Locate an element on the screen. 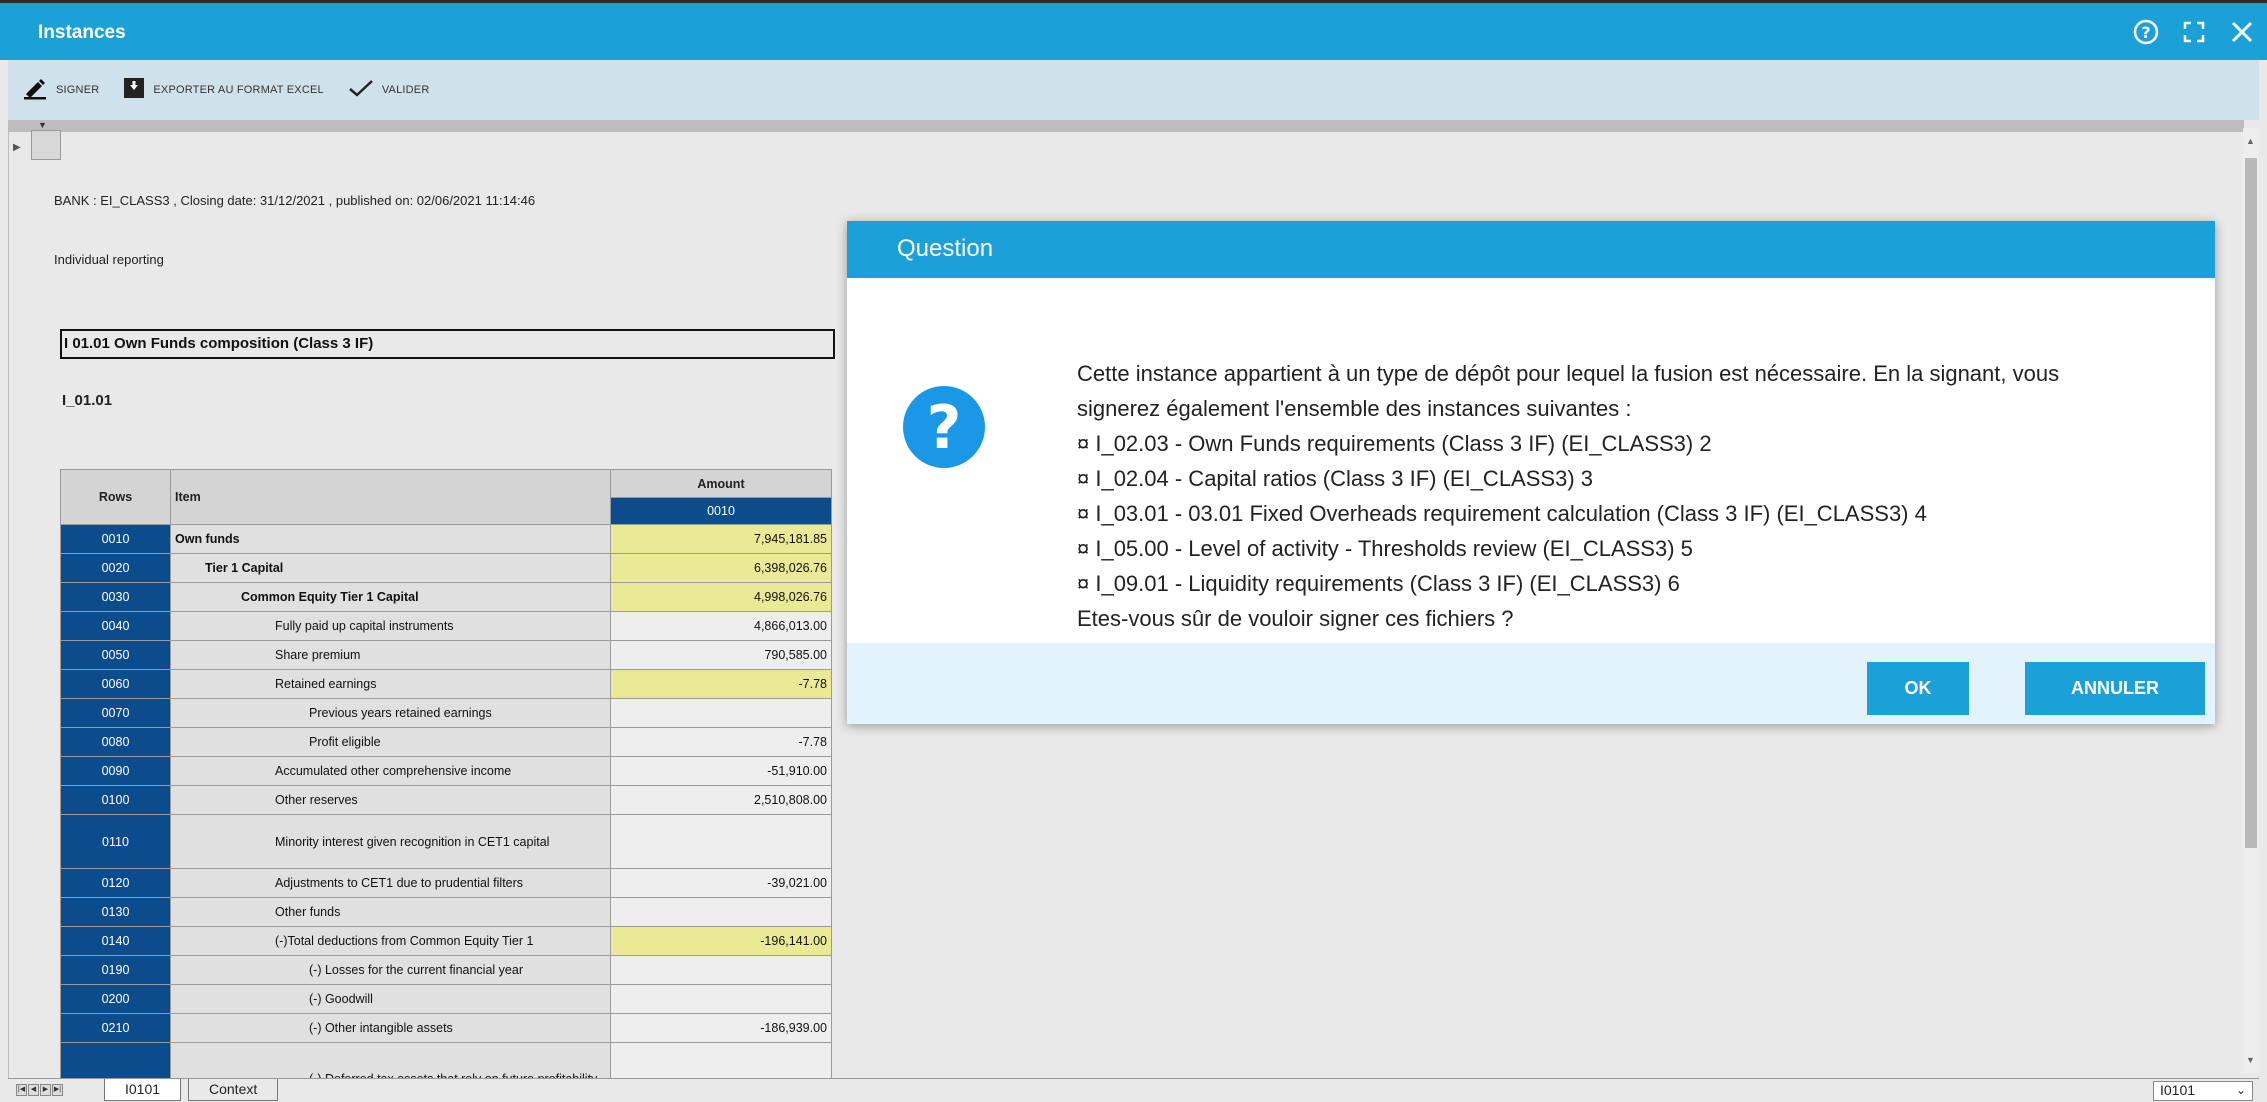 The width and height of the screenshot is (2267, 1102). ok-button: OK is located at coordinates (1918, 688).